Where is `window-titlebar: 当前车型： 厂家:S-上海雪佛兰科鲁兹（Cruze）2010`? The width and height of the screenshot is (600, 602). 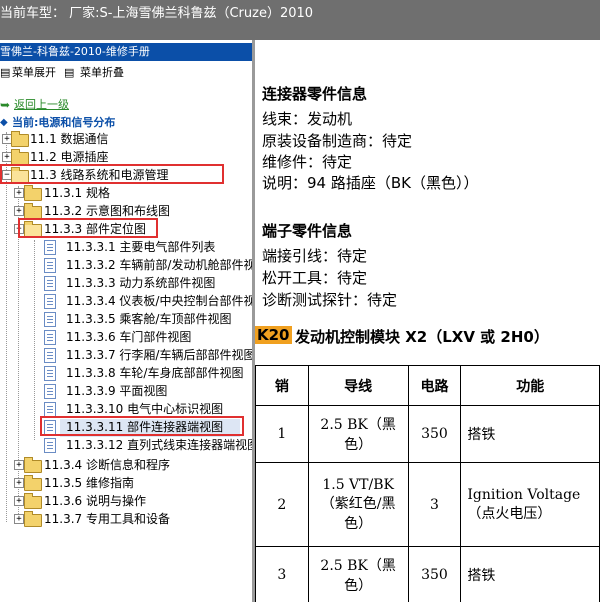 window-titlebar: 当前车型： 厂家:S-上海雪佛兰科鲁兹（Cruze）2010 is located at coordinates (300, 20).